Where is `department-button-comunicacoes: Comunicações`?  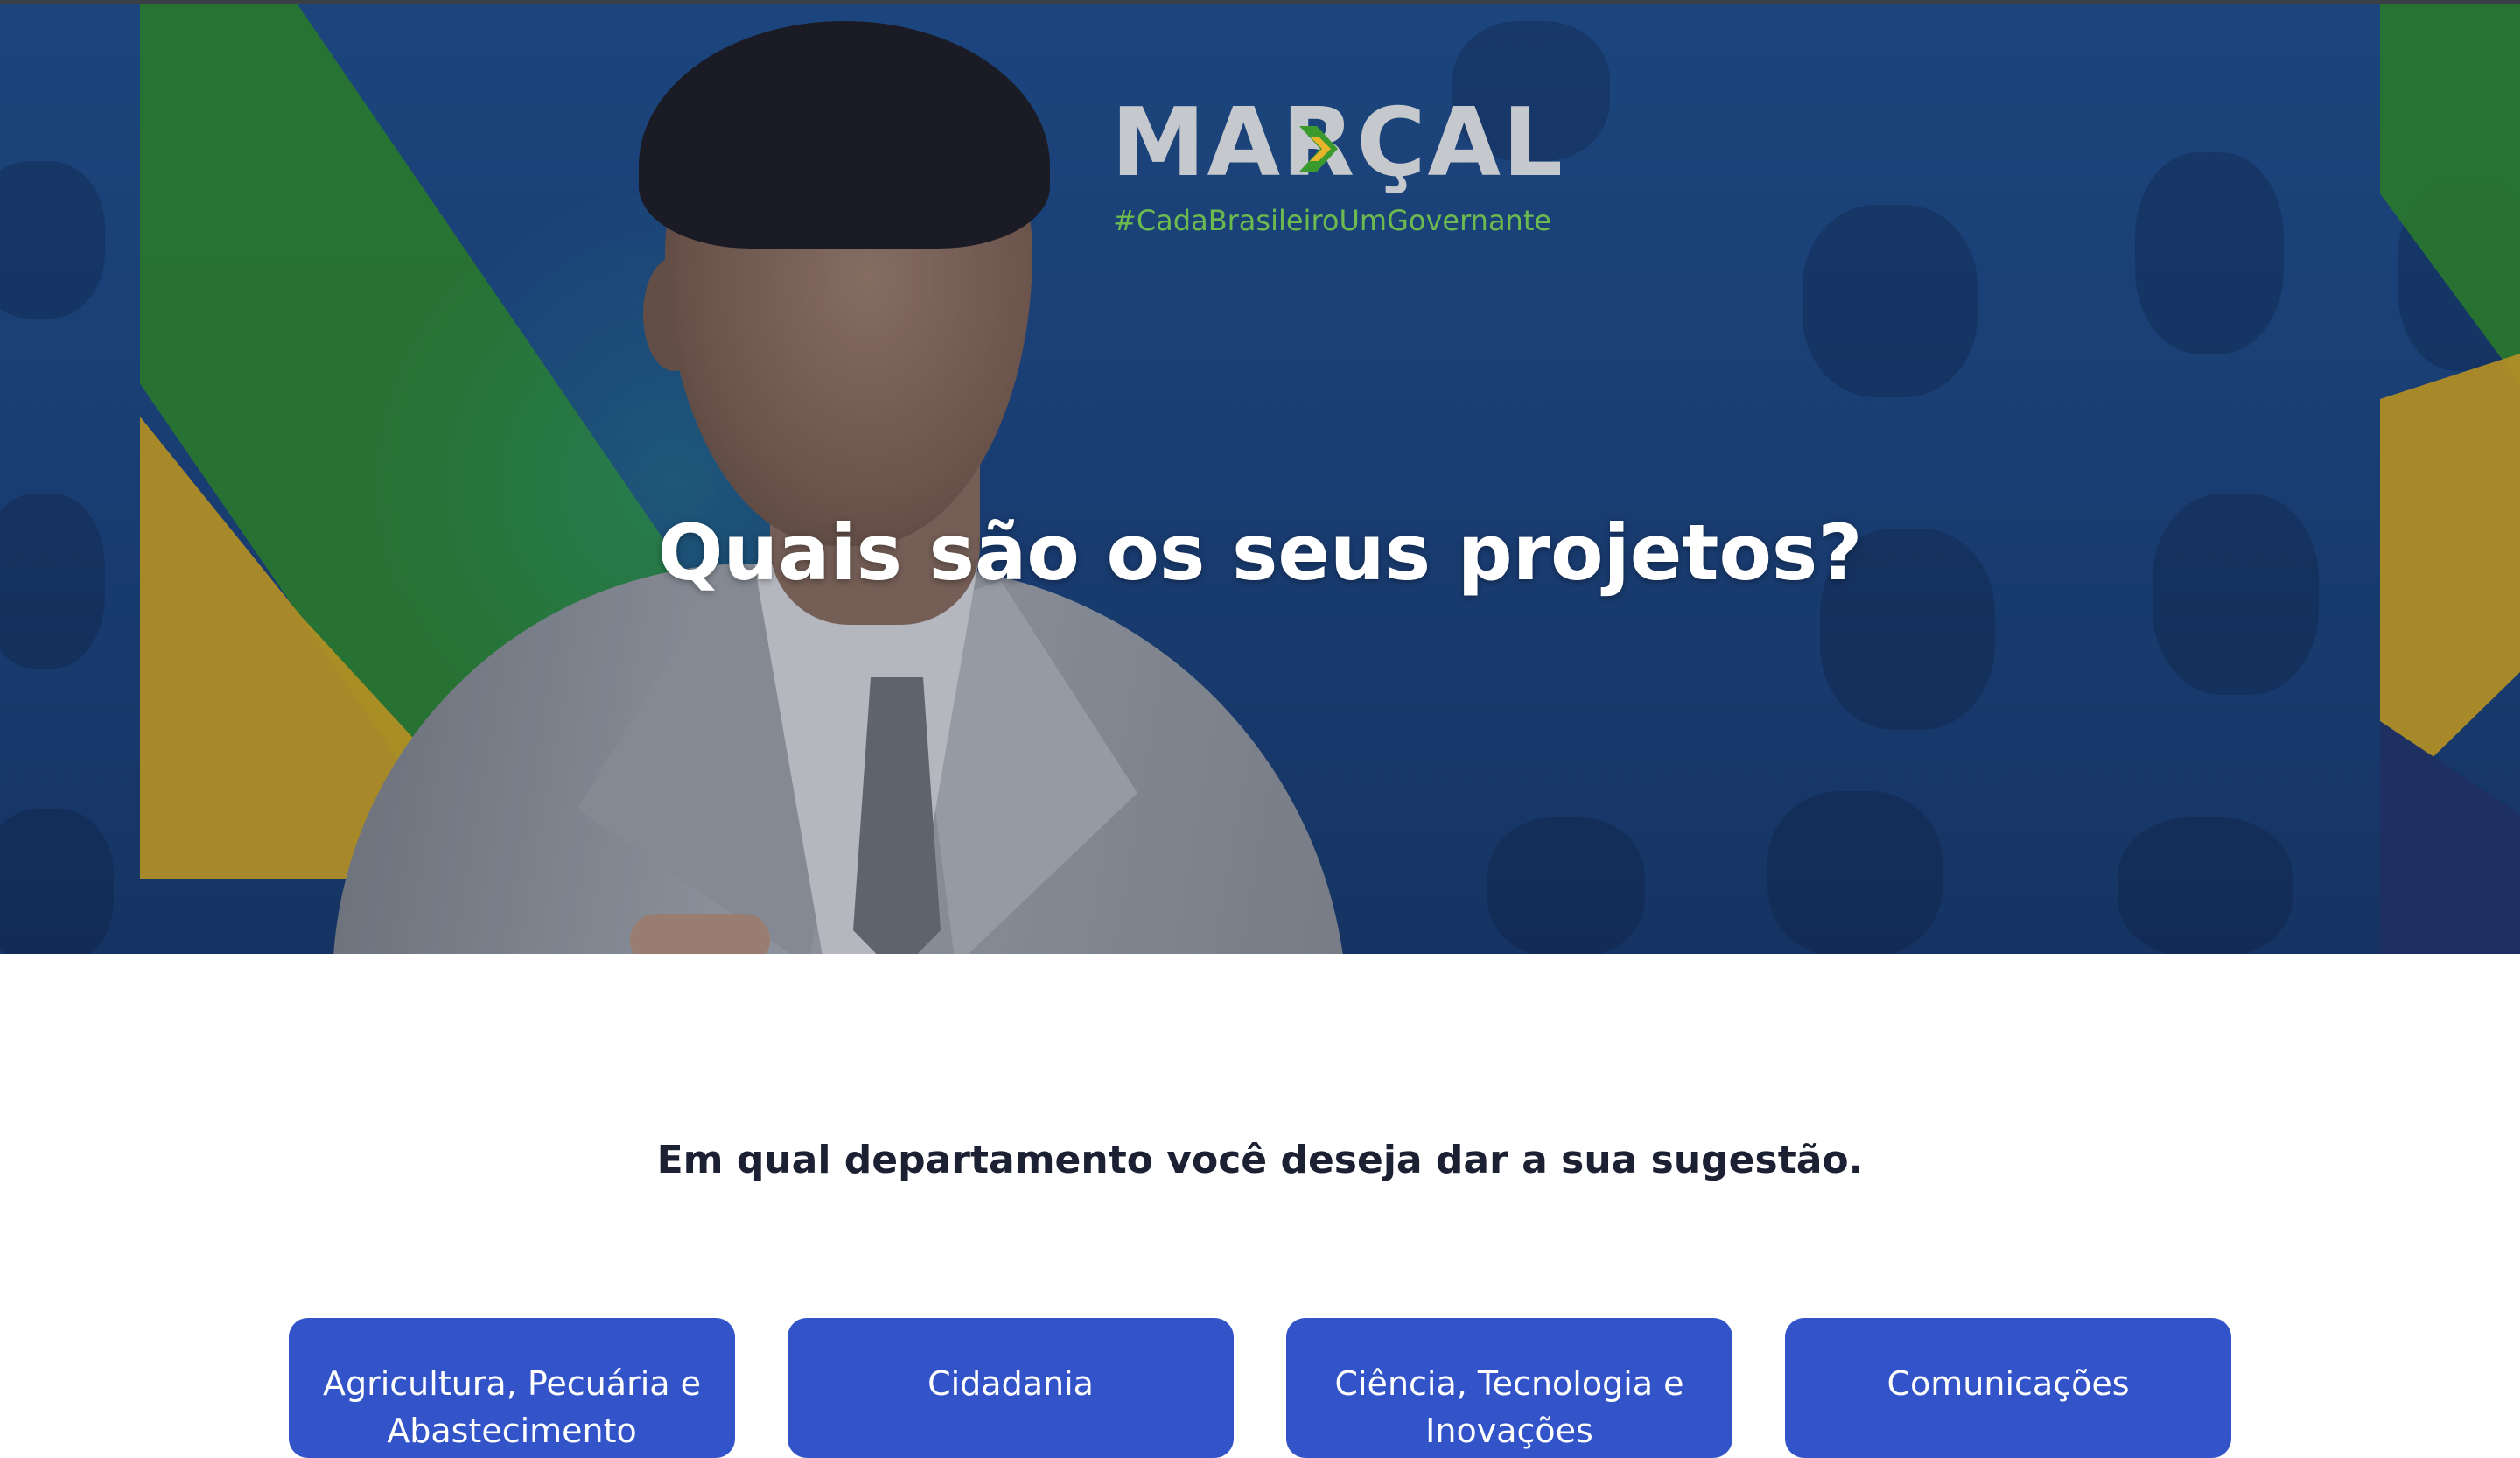
department-button-comunicacoes: Comunicações is located at coordinates (2008, 1388).